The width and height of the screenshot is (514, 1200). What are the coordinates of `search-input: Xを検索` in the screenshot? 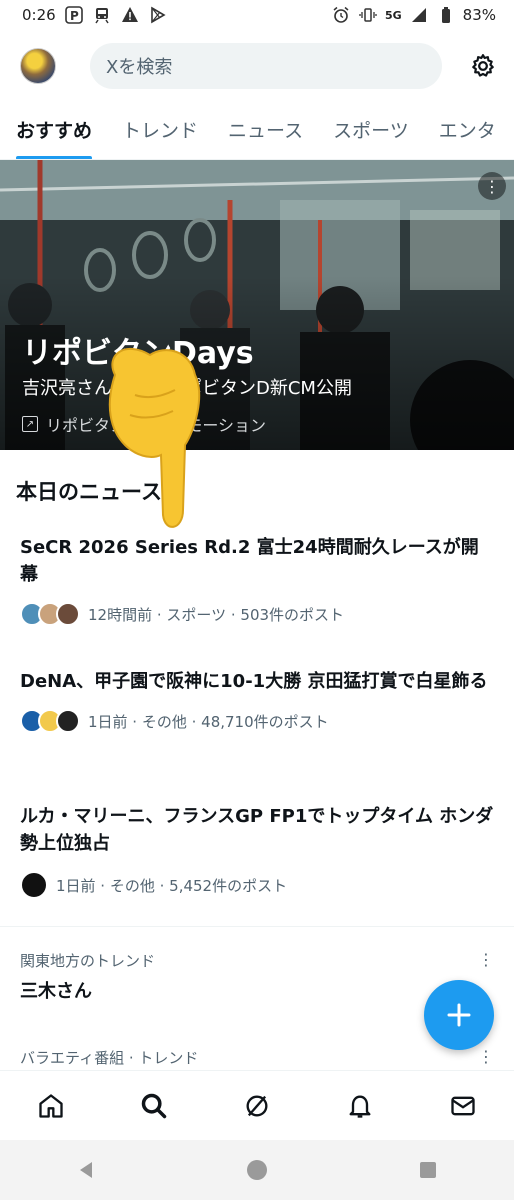 It's located at (266, 66).